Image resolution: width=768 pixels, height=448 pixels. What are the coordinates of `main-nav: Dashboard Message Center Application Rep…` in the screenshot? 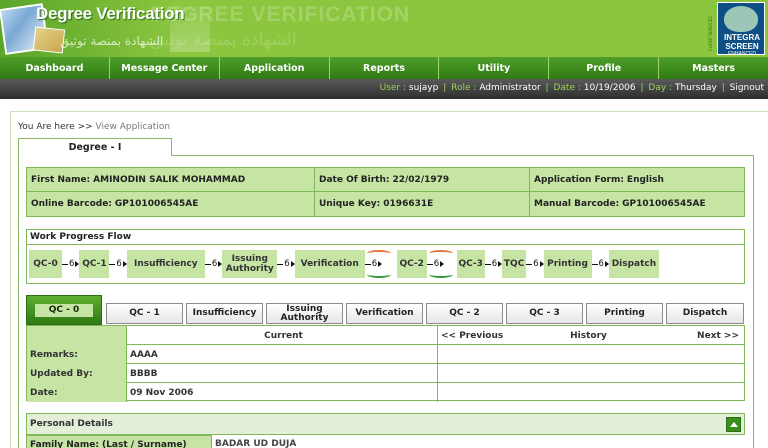 It's located at (384, 68).